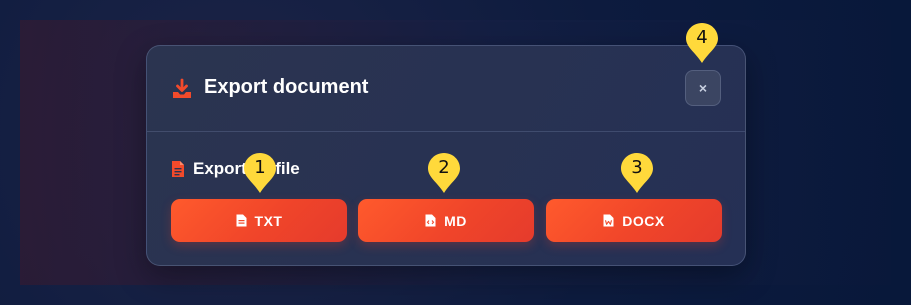 The width and height of the screenshot is (911, 305). I want to click on export-md-label: MD, so click(455, 220).